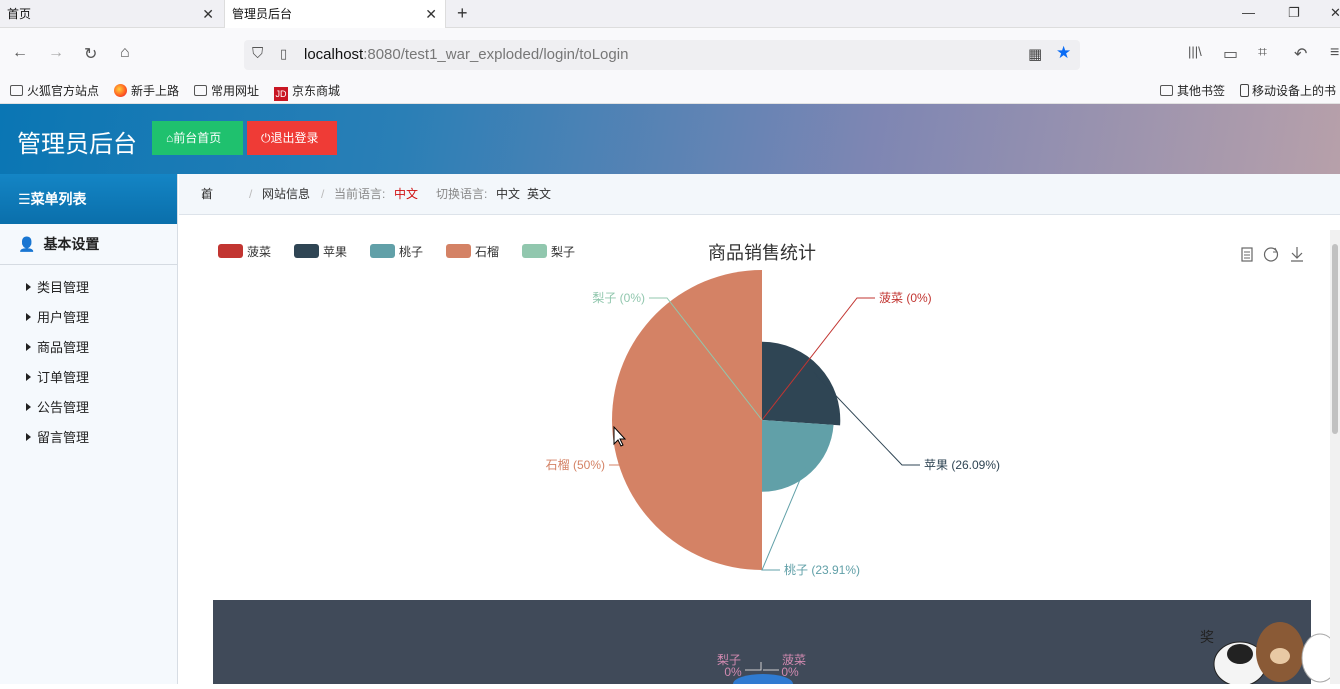 The height and width of the screenshot is (689, 1340). I want to click on bookmark-label: 其他书签, so click(1201, 91).